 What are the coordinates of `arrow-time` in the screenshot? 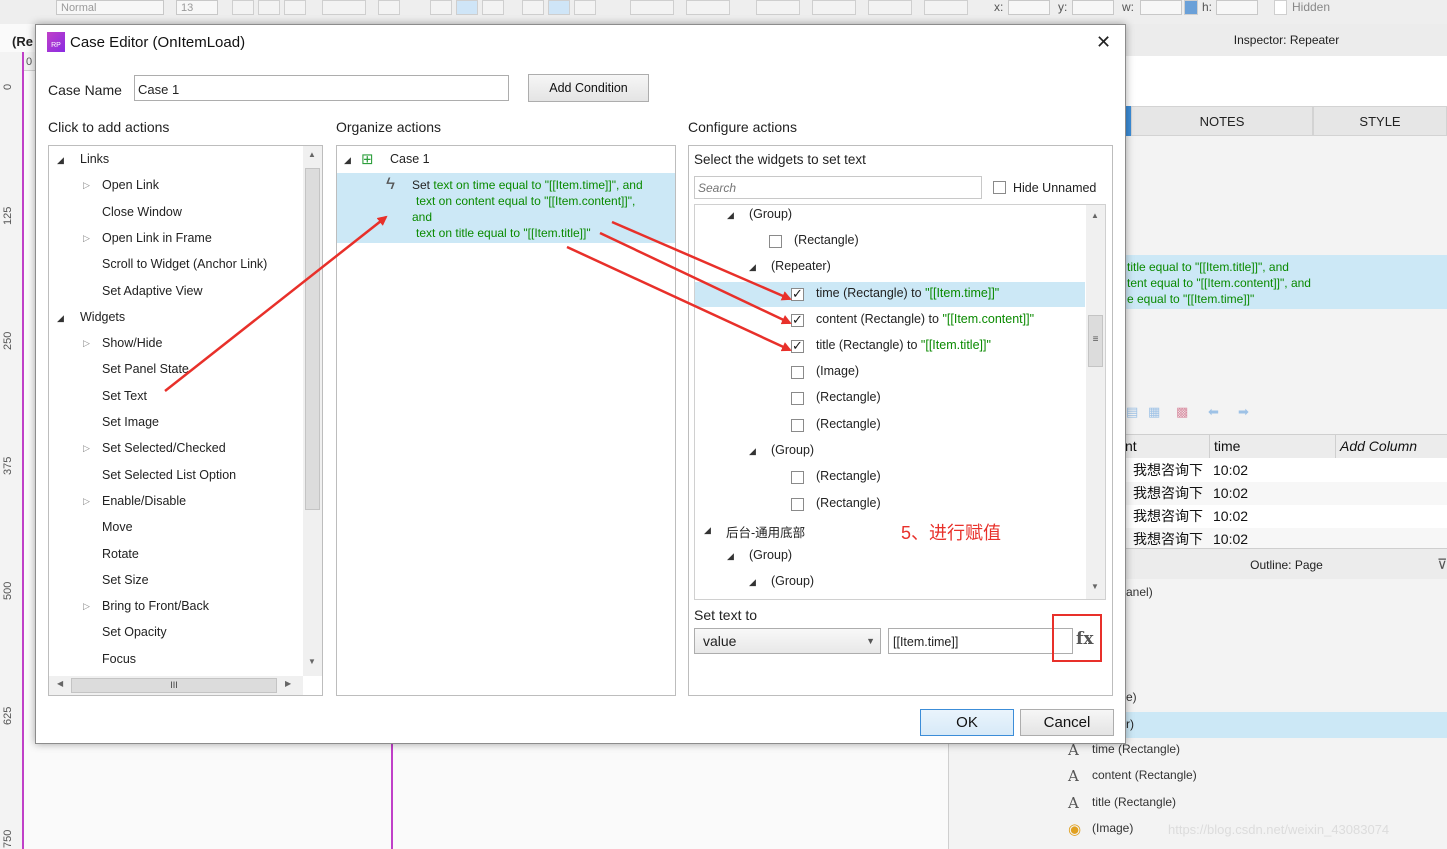 It's located at (701, 260).